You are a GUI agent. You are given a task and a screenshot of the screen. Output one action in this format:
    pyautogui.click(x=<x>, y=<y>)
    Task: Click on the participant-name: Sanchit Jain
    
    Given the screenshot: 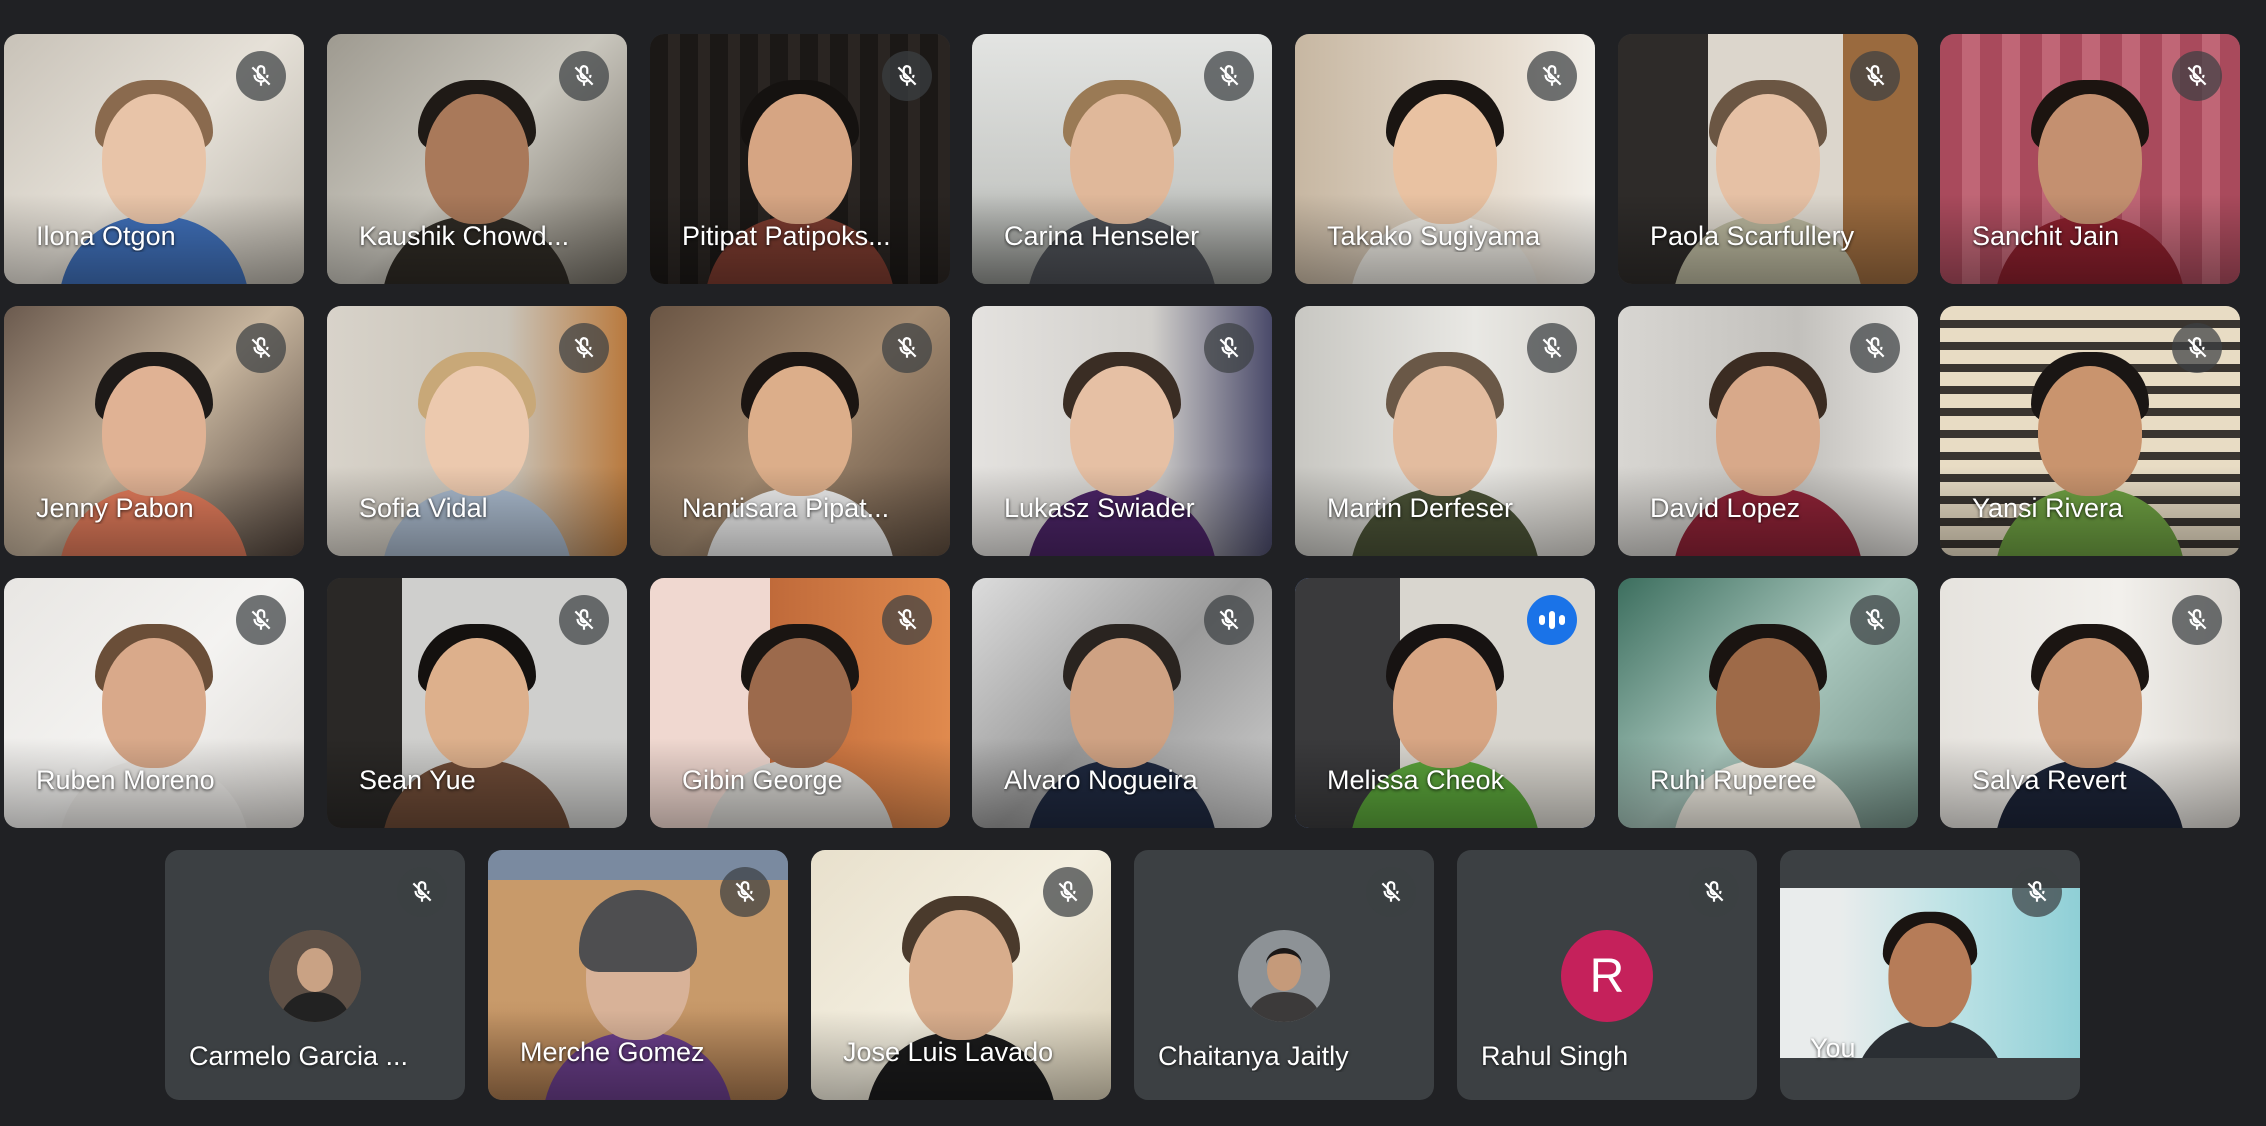 What is the action you would take?
    pyautogui.click(x=2046, y=236)
    